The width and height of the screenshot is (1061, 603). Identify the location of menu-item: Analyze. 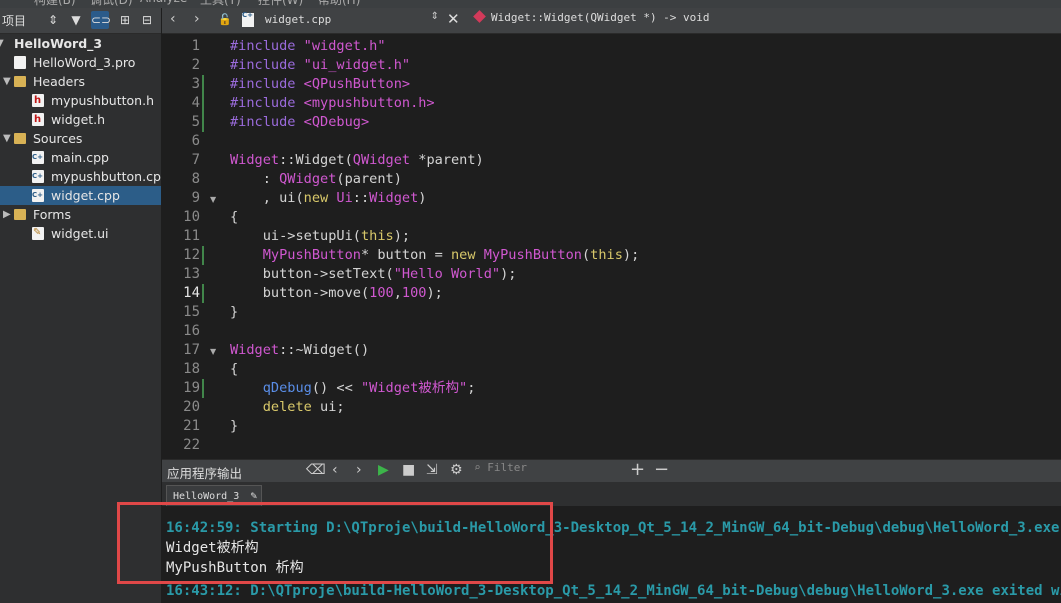
(163, 2).